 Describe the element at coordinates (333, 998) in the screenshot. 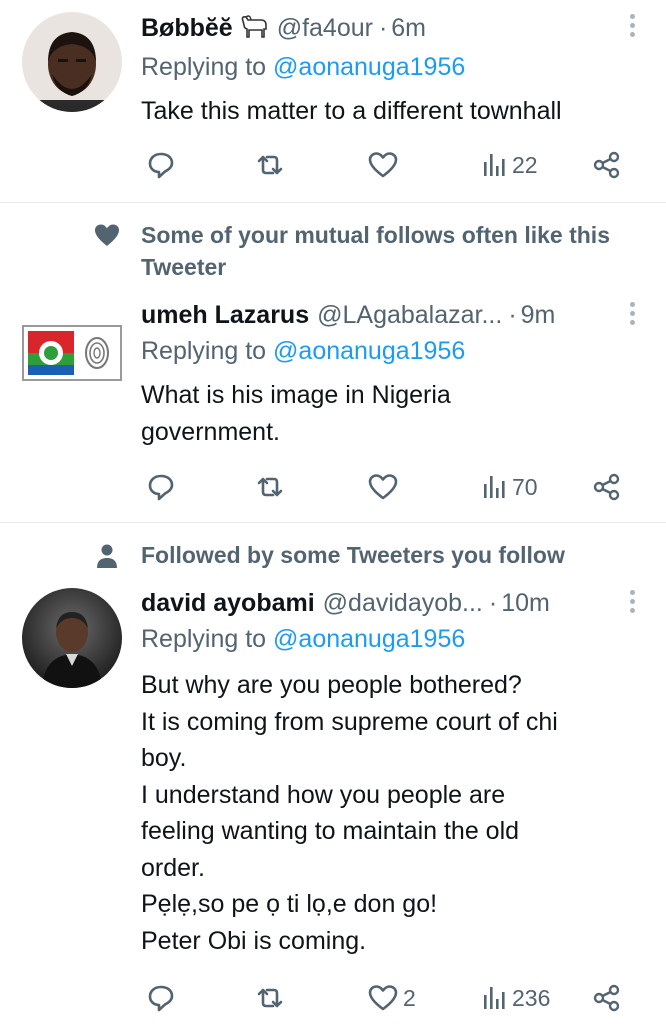

I see `tweet-actions: 2 236` at that location.